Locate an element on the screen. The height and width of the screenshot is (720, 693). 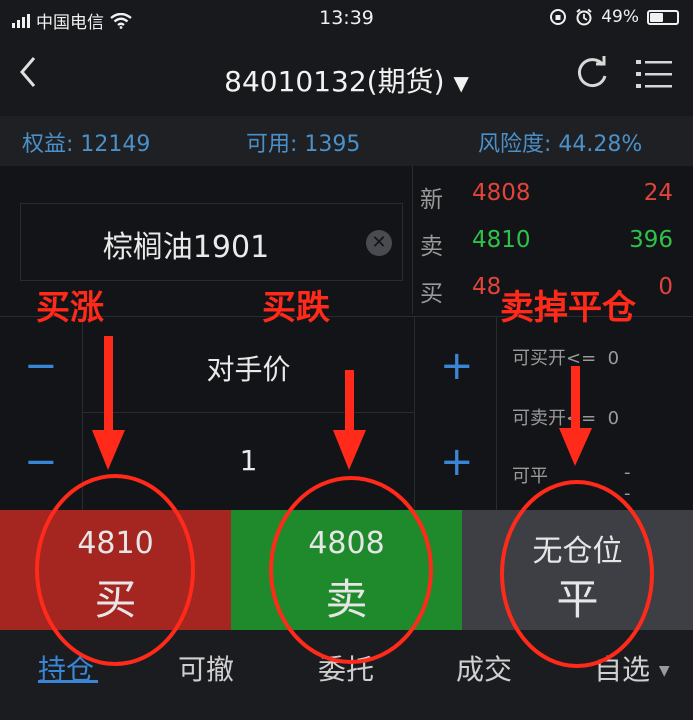
status-right: 49% is located at coordinates (614, 17).